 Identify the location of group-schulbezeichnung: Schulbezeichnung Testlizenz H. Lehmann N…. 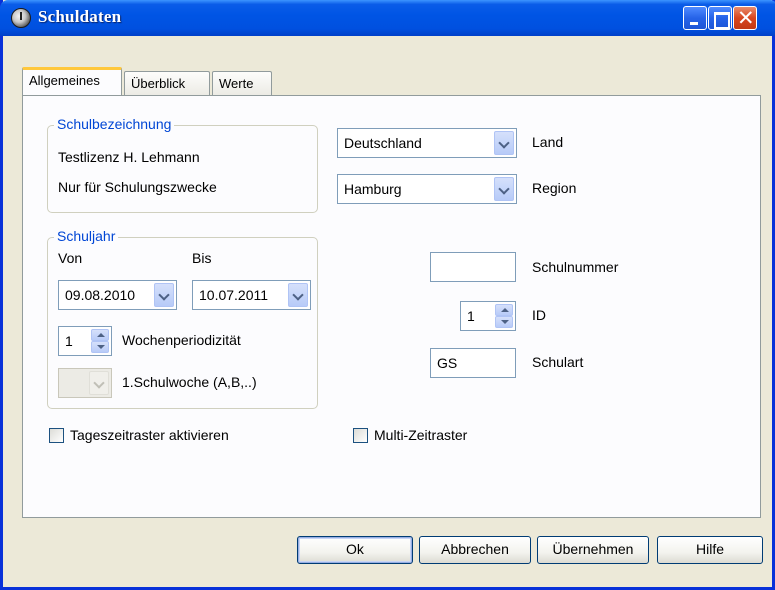
(182, 164).